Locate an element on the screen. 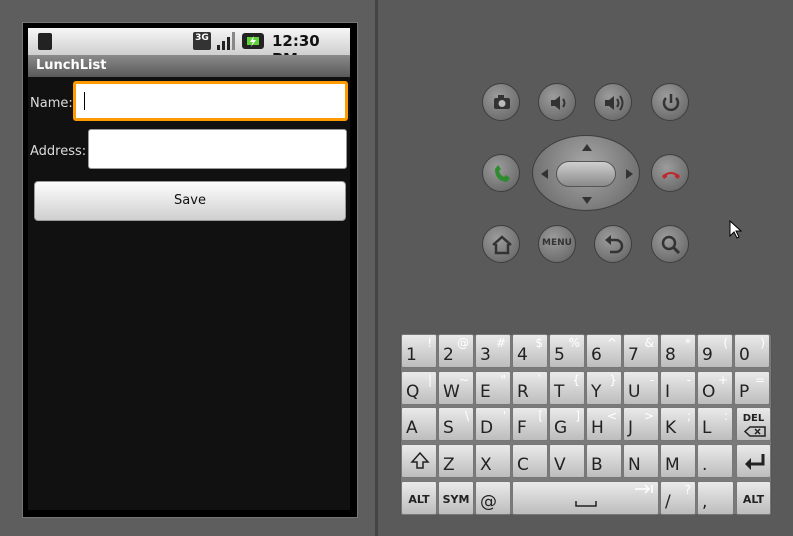 This screenshot has height=536, width=793. key: U- is located at coordinates (641, 388).